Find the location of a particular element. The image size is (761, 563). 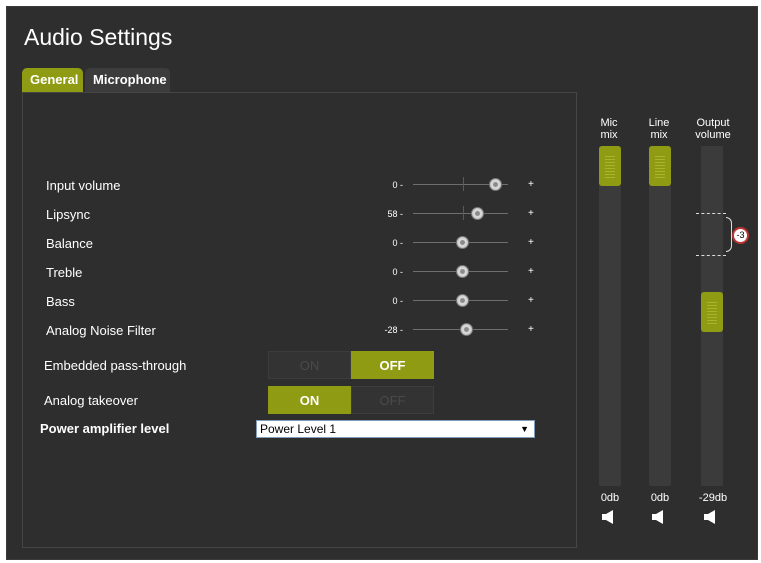

bass-plus: + is located at coordinates (531, 300).